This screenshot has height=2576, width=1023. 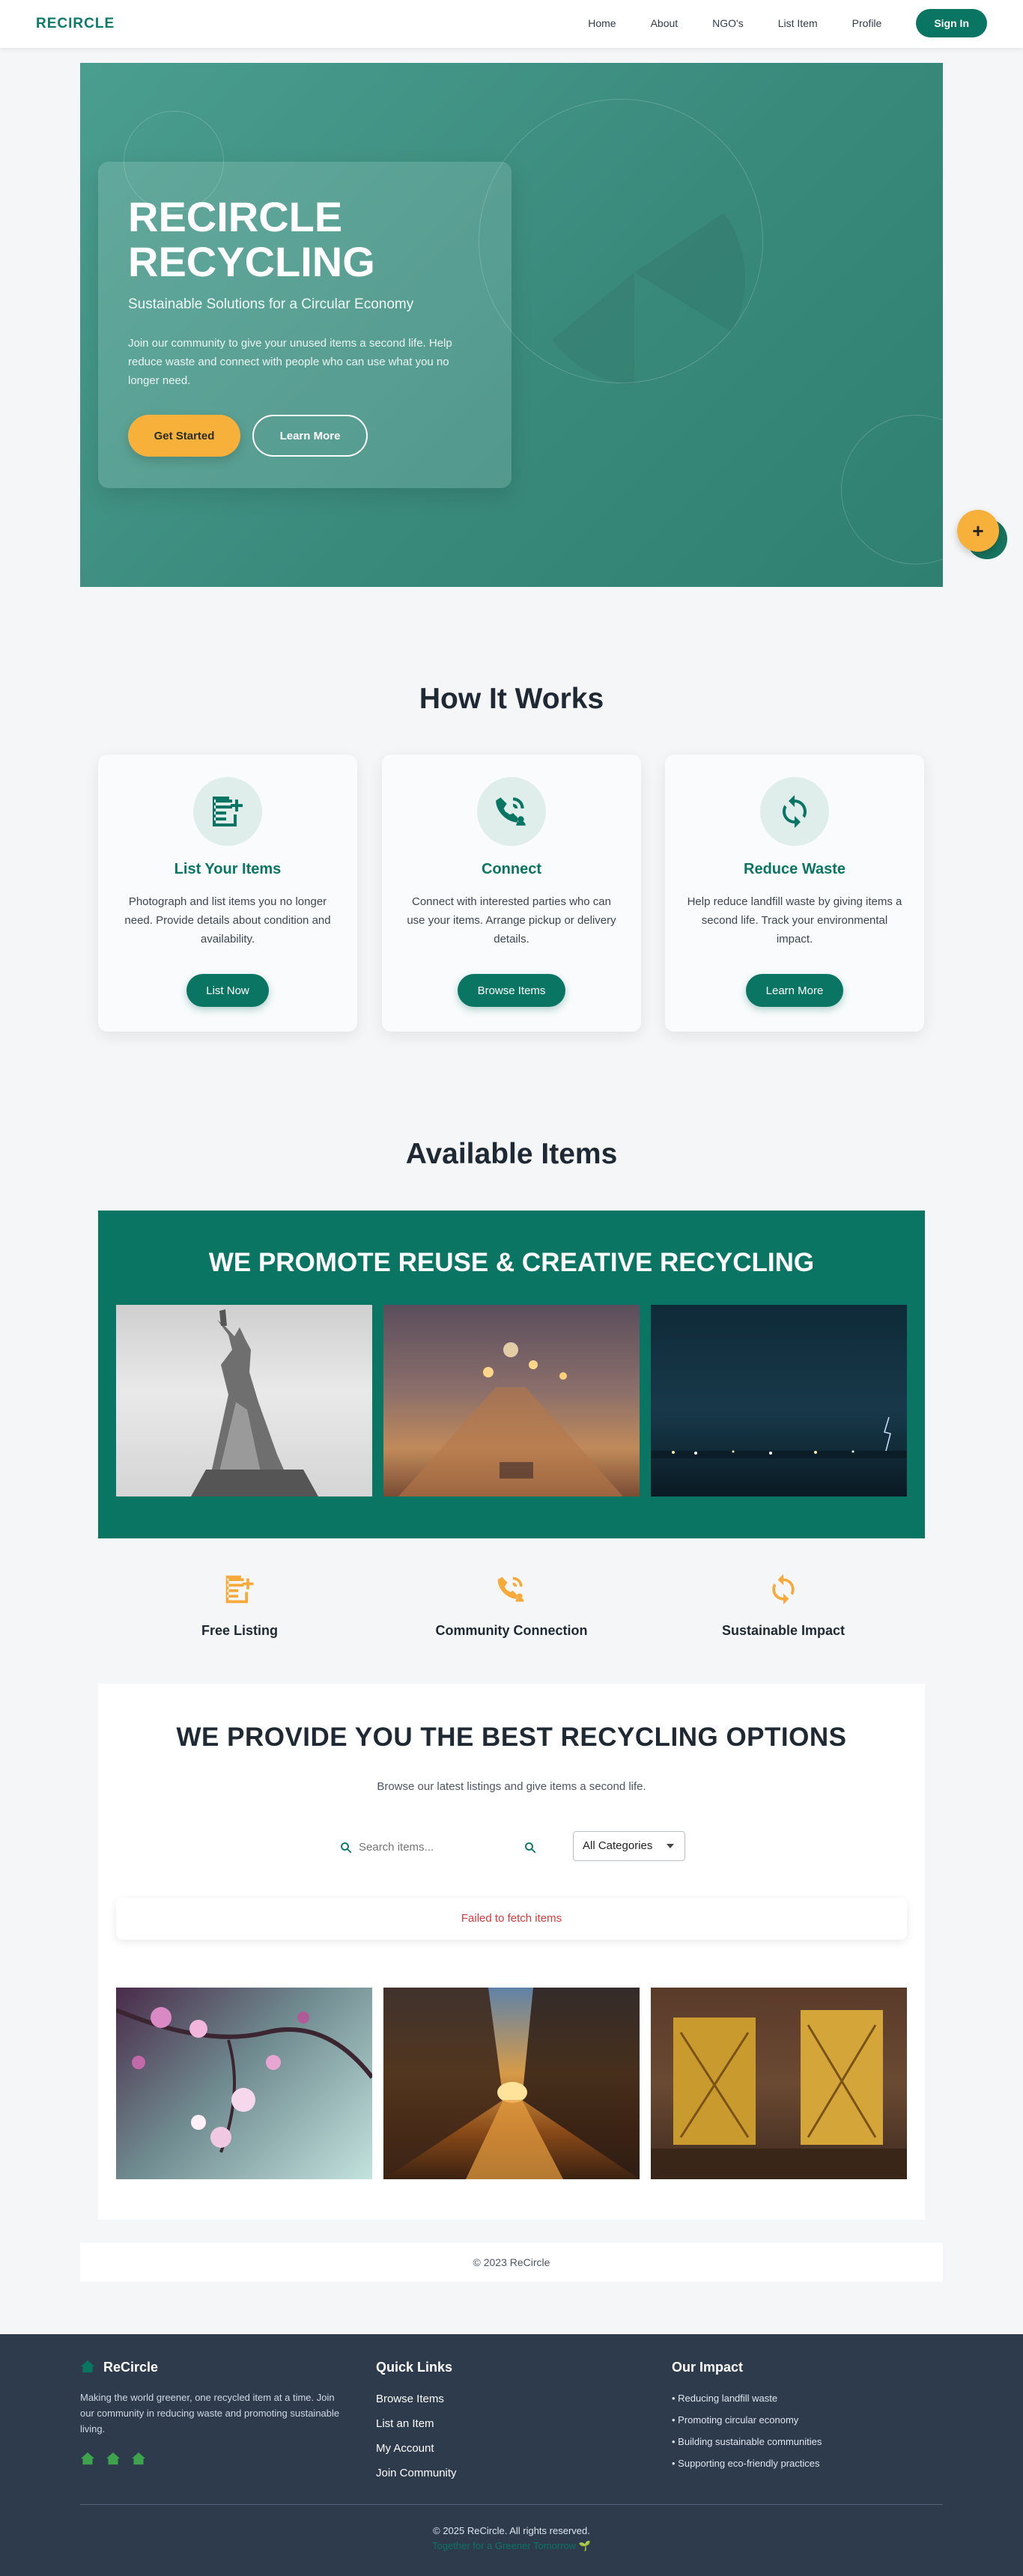 I want to click on how-it-works-title: How It Works, so click(x=511, y=699).